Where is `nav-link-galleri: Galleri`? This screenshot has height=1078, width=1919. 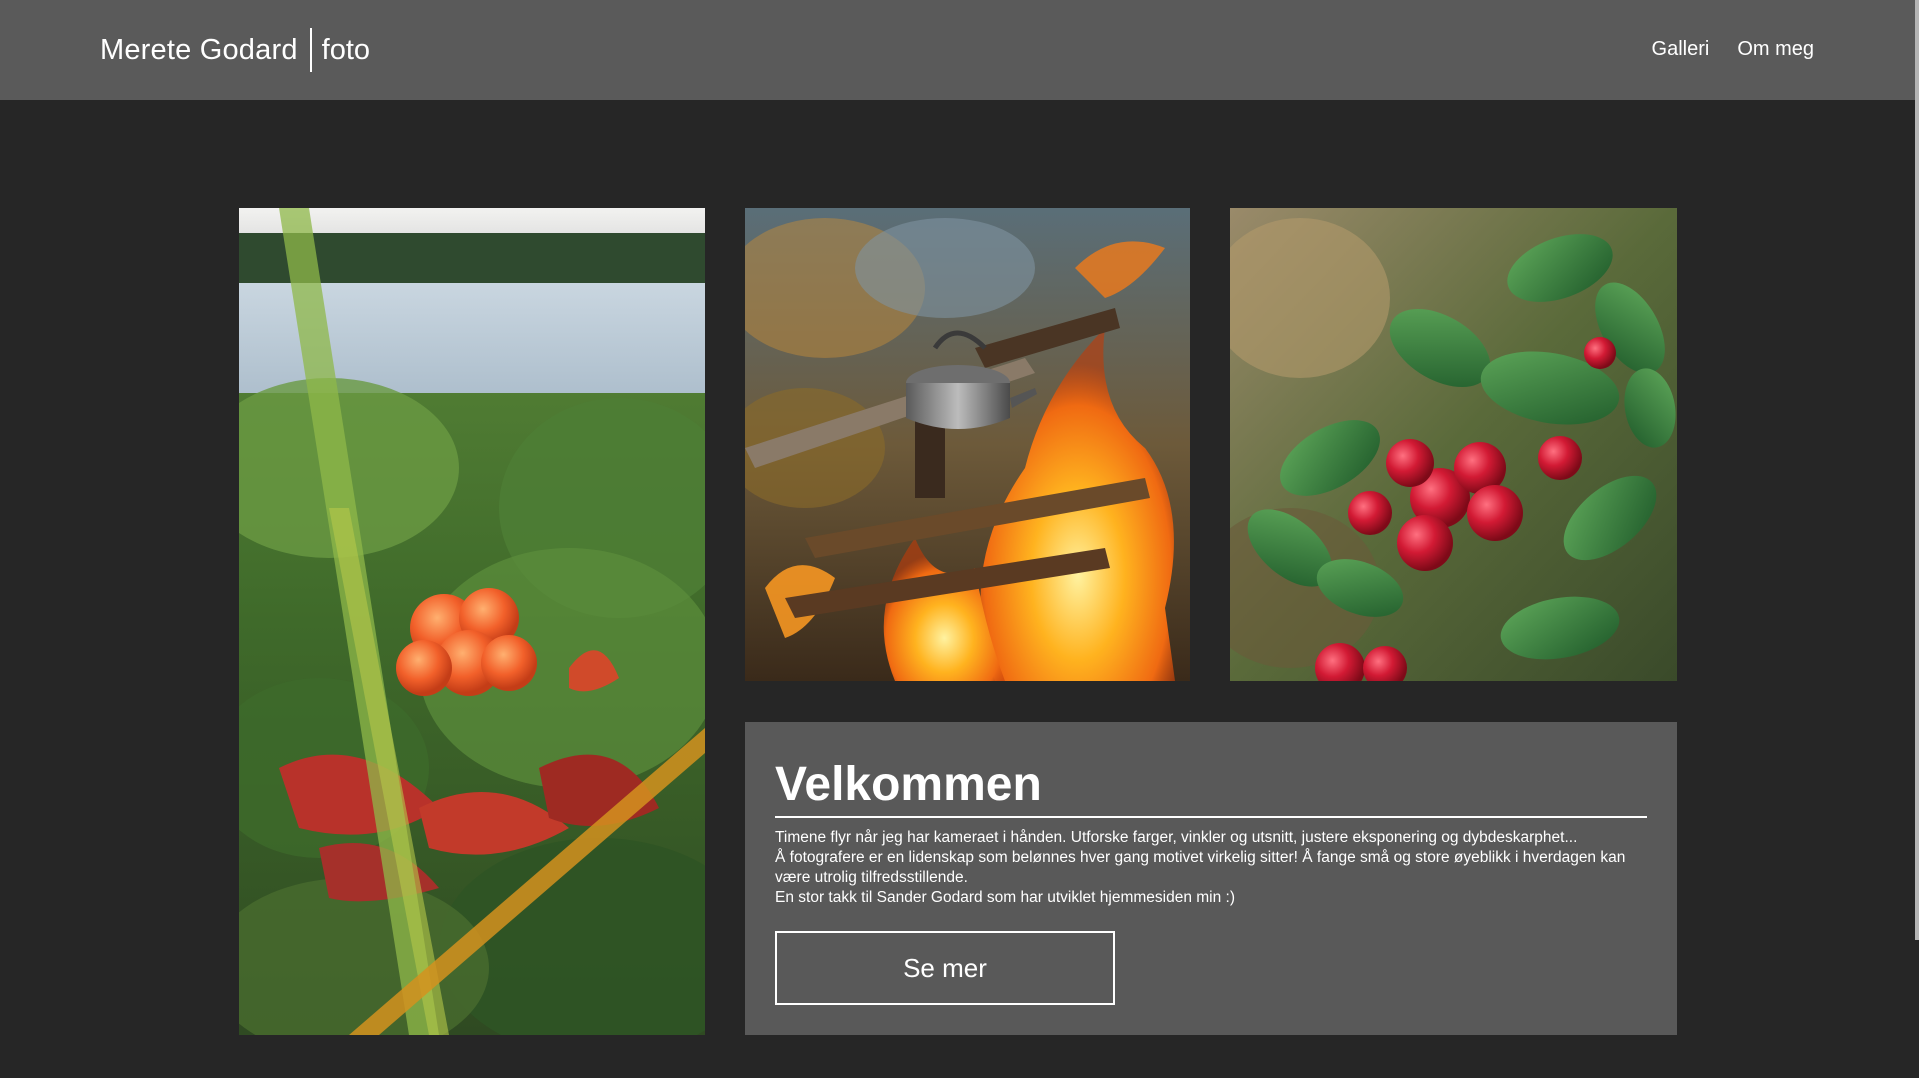
nav-link-galleri: Galleri is located at coordinates (1681, 49).